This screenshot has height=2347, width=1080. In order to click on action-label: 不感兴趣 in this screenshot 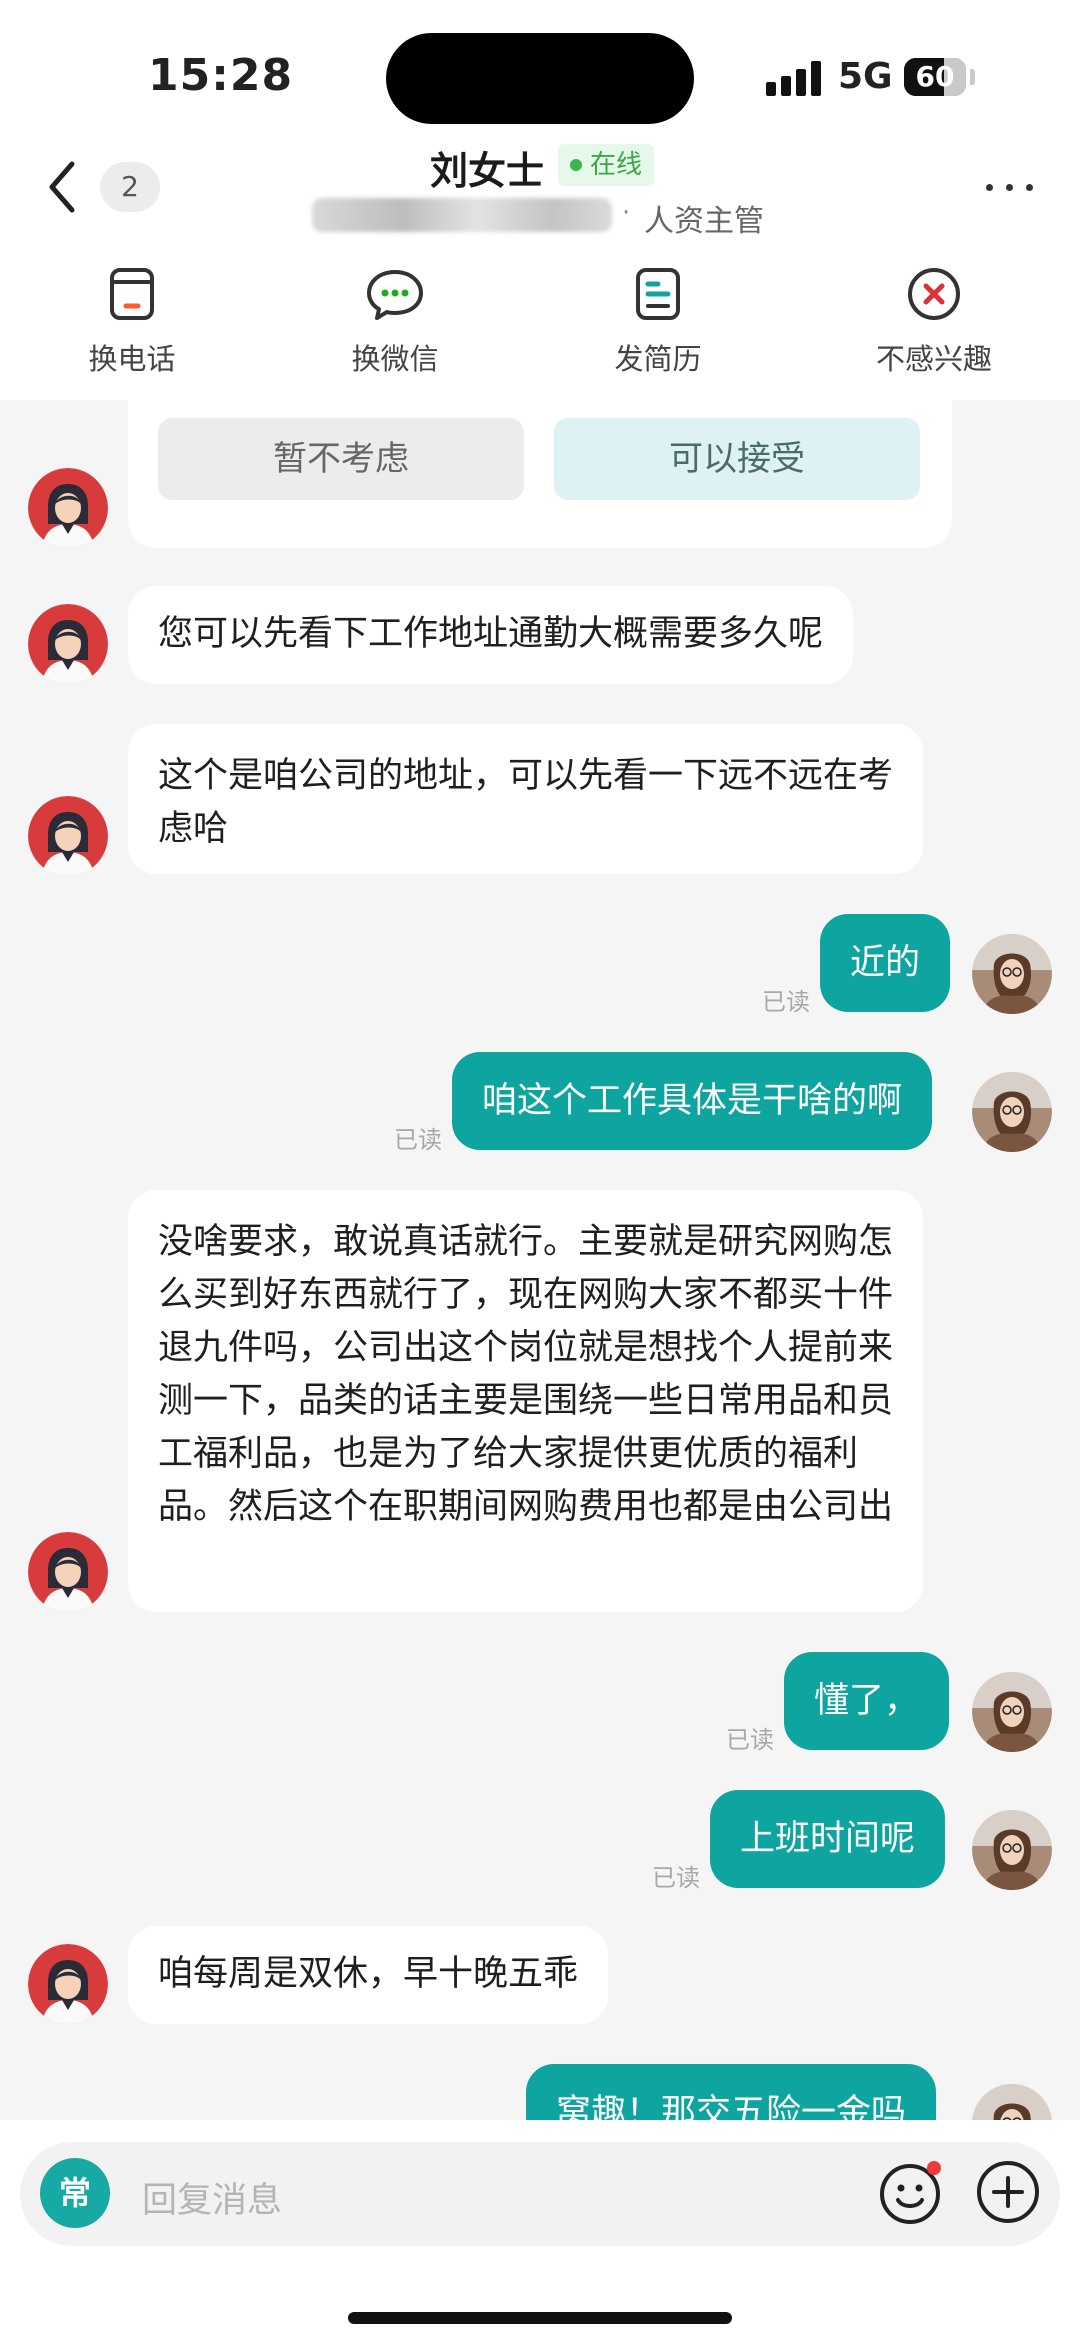, I will do `click(933, 359)`.